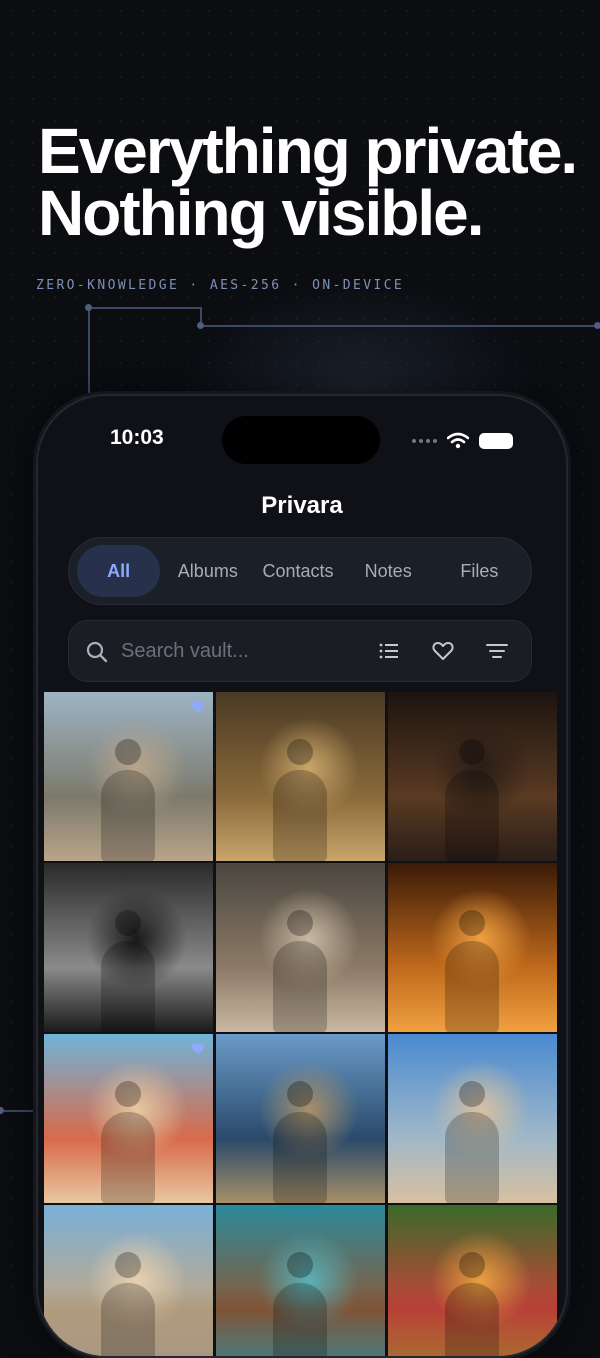 This screenshot has height=1358, width=600. Describe the element at coordinates (458, 440) in the screenshot. I see `wifi-icon` at that location.